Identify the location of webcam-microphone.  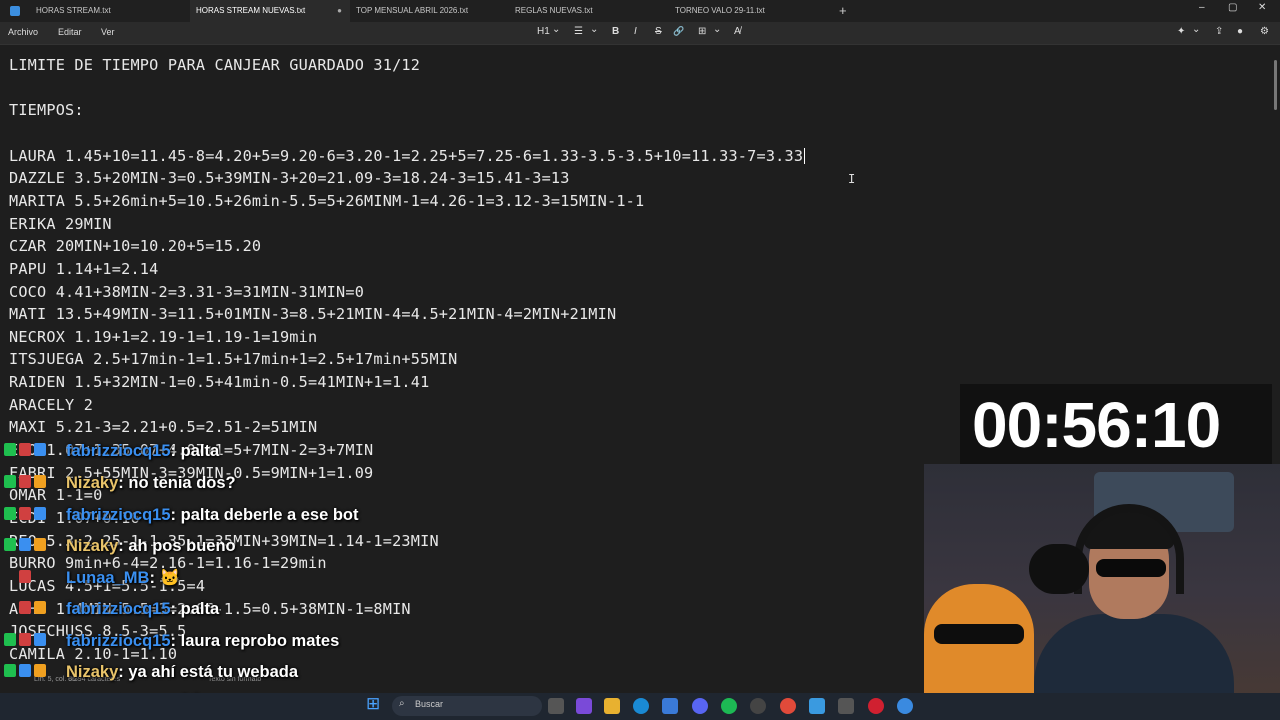
(1059, 569).